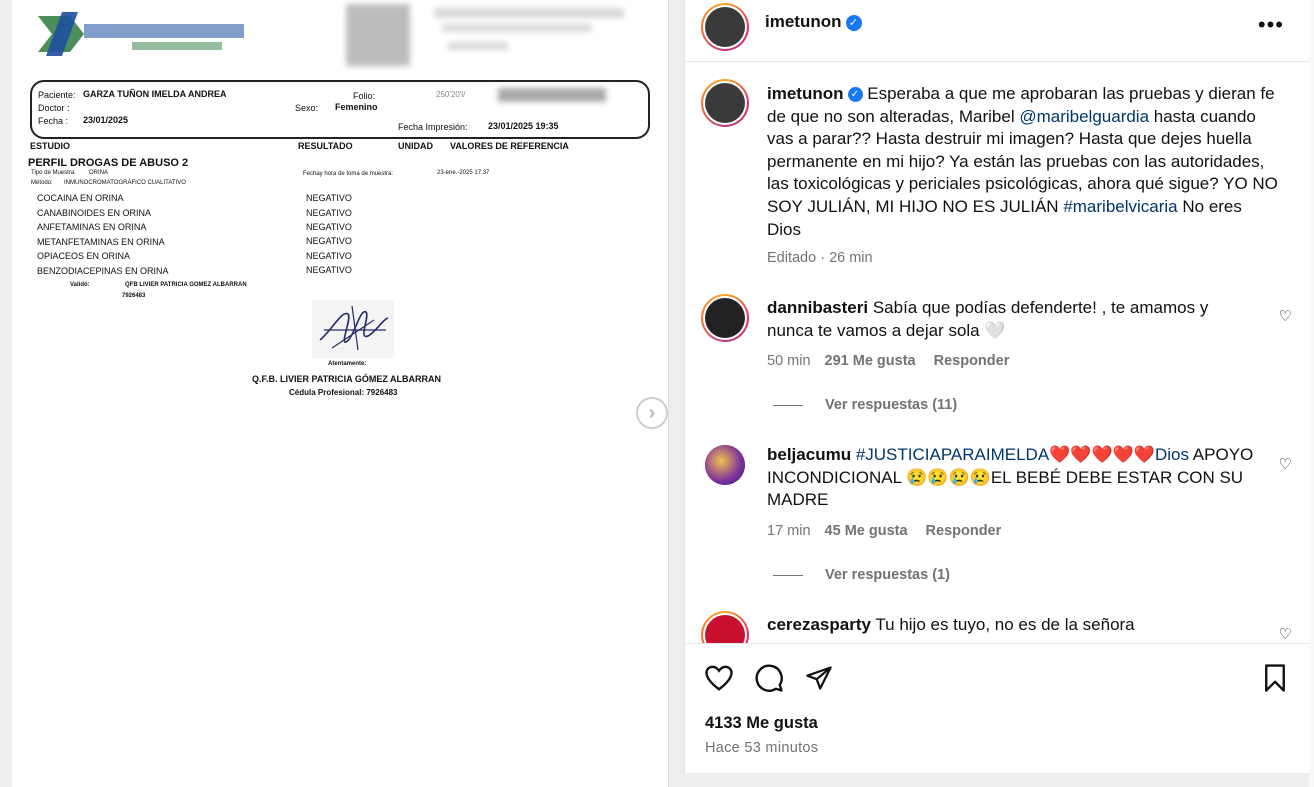  What do you see at coordinates (348, 174) in the screenshot?
I see `sample-time-label: Fechay hora de toma de muestra:` at bounding box center [348, 174].